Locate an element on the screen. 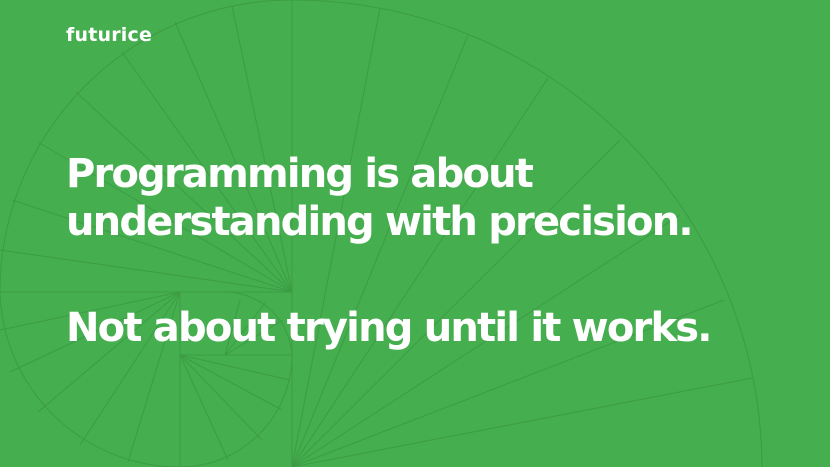 This screenshot has height=467, width=830. quote-spacer is located at coordinates (436, 275).